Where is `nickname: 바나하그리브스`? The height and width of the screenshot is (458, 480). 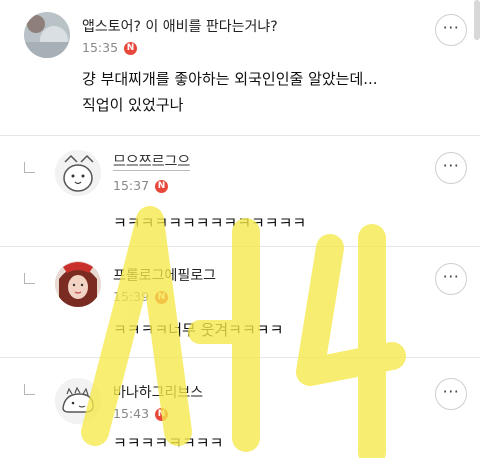
nickname: 바나하그리브스 is located at coordinates (158, 392).